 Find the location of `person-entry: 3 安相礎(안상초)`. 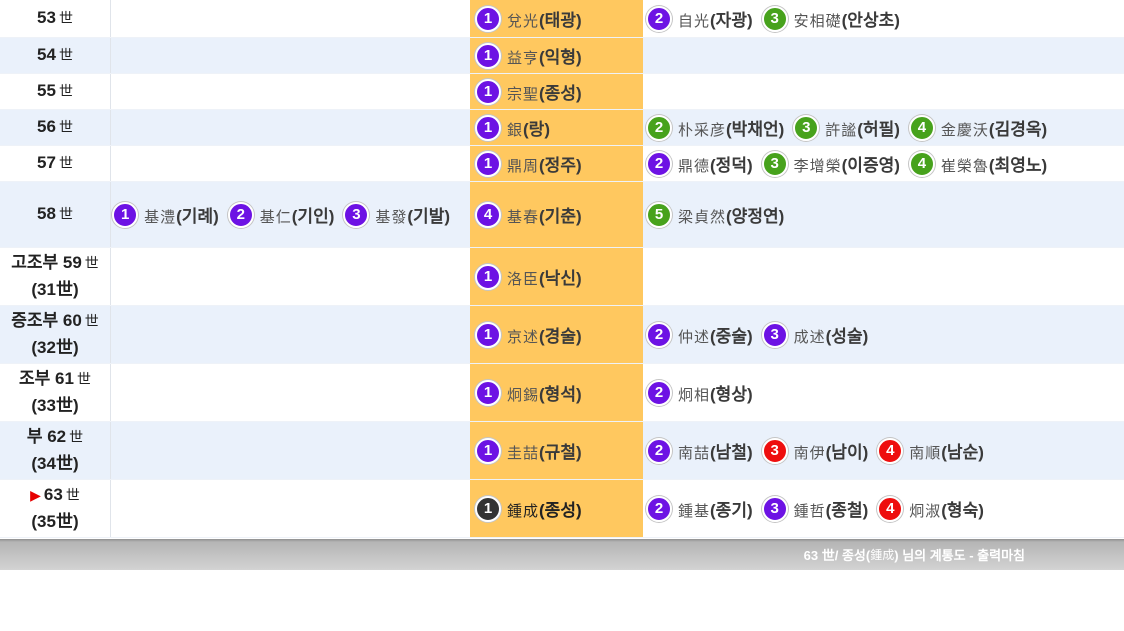

person-entry: 3 安相礎(안상초) is located at coordinates (830, 19).